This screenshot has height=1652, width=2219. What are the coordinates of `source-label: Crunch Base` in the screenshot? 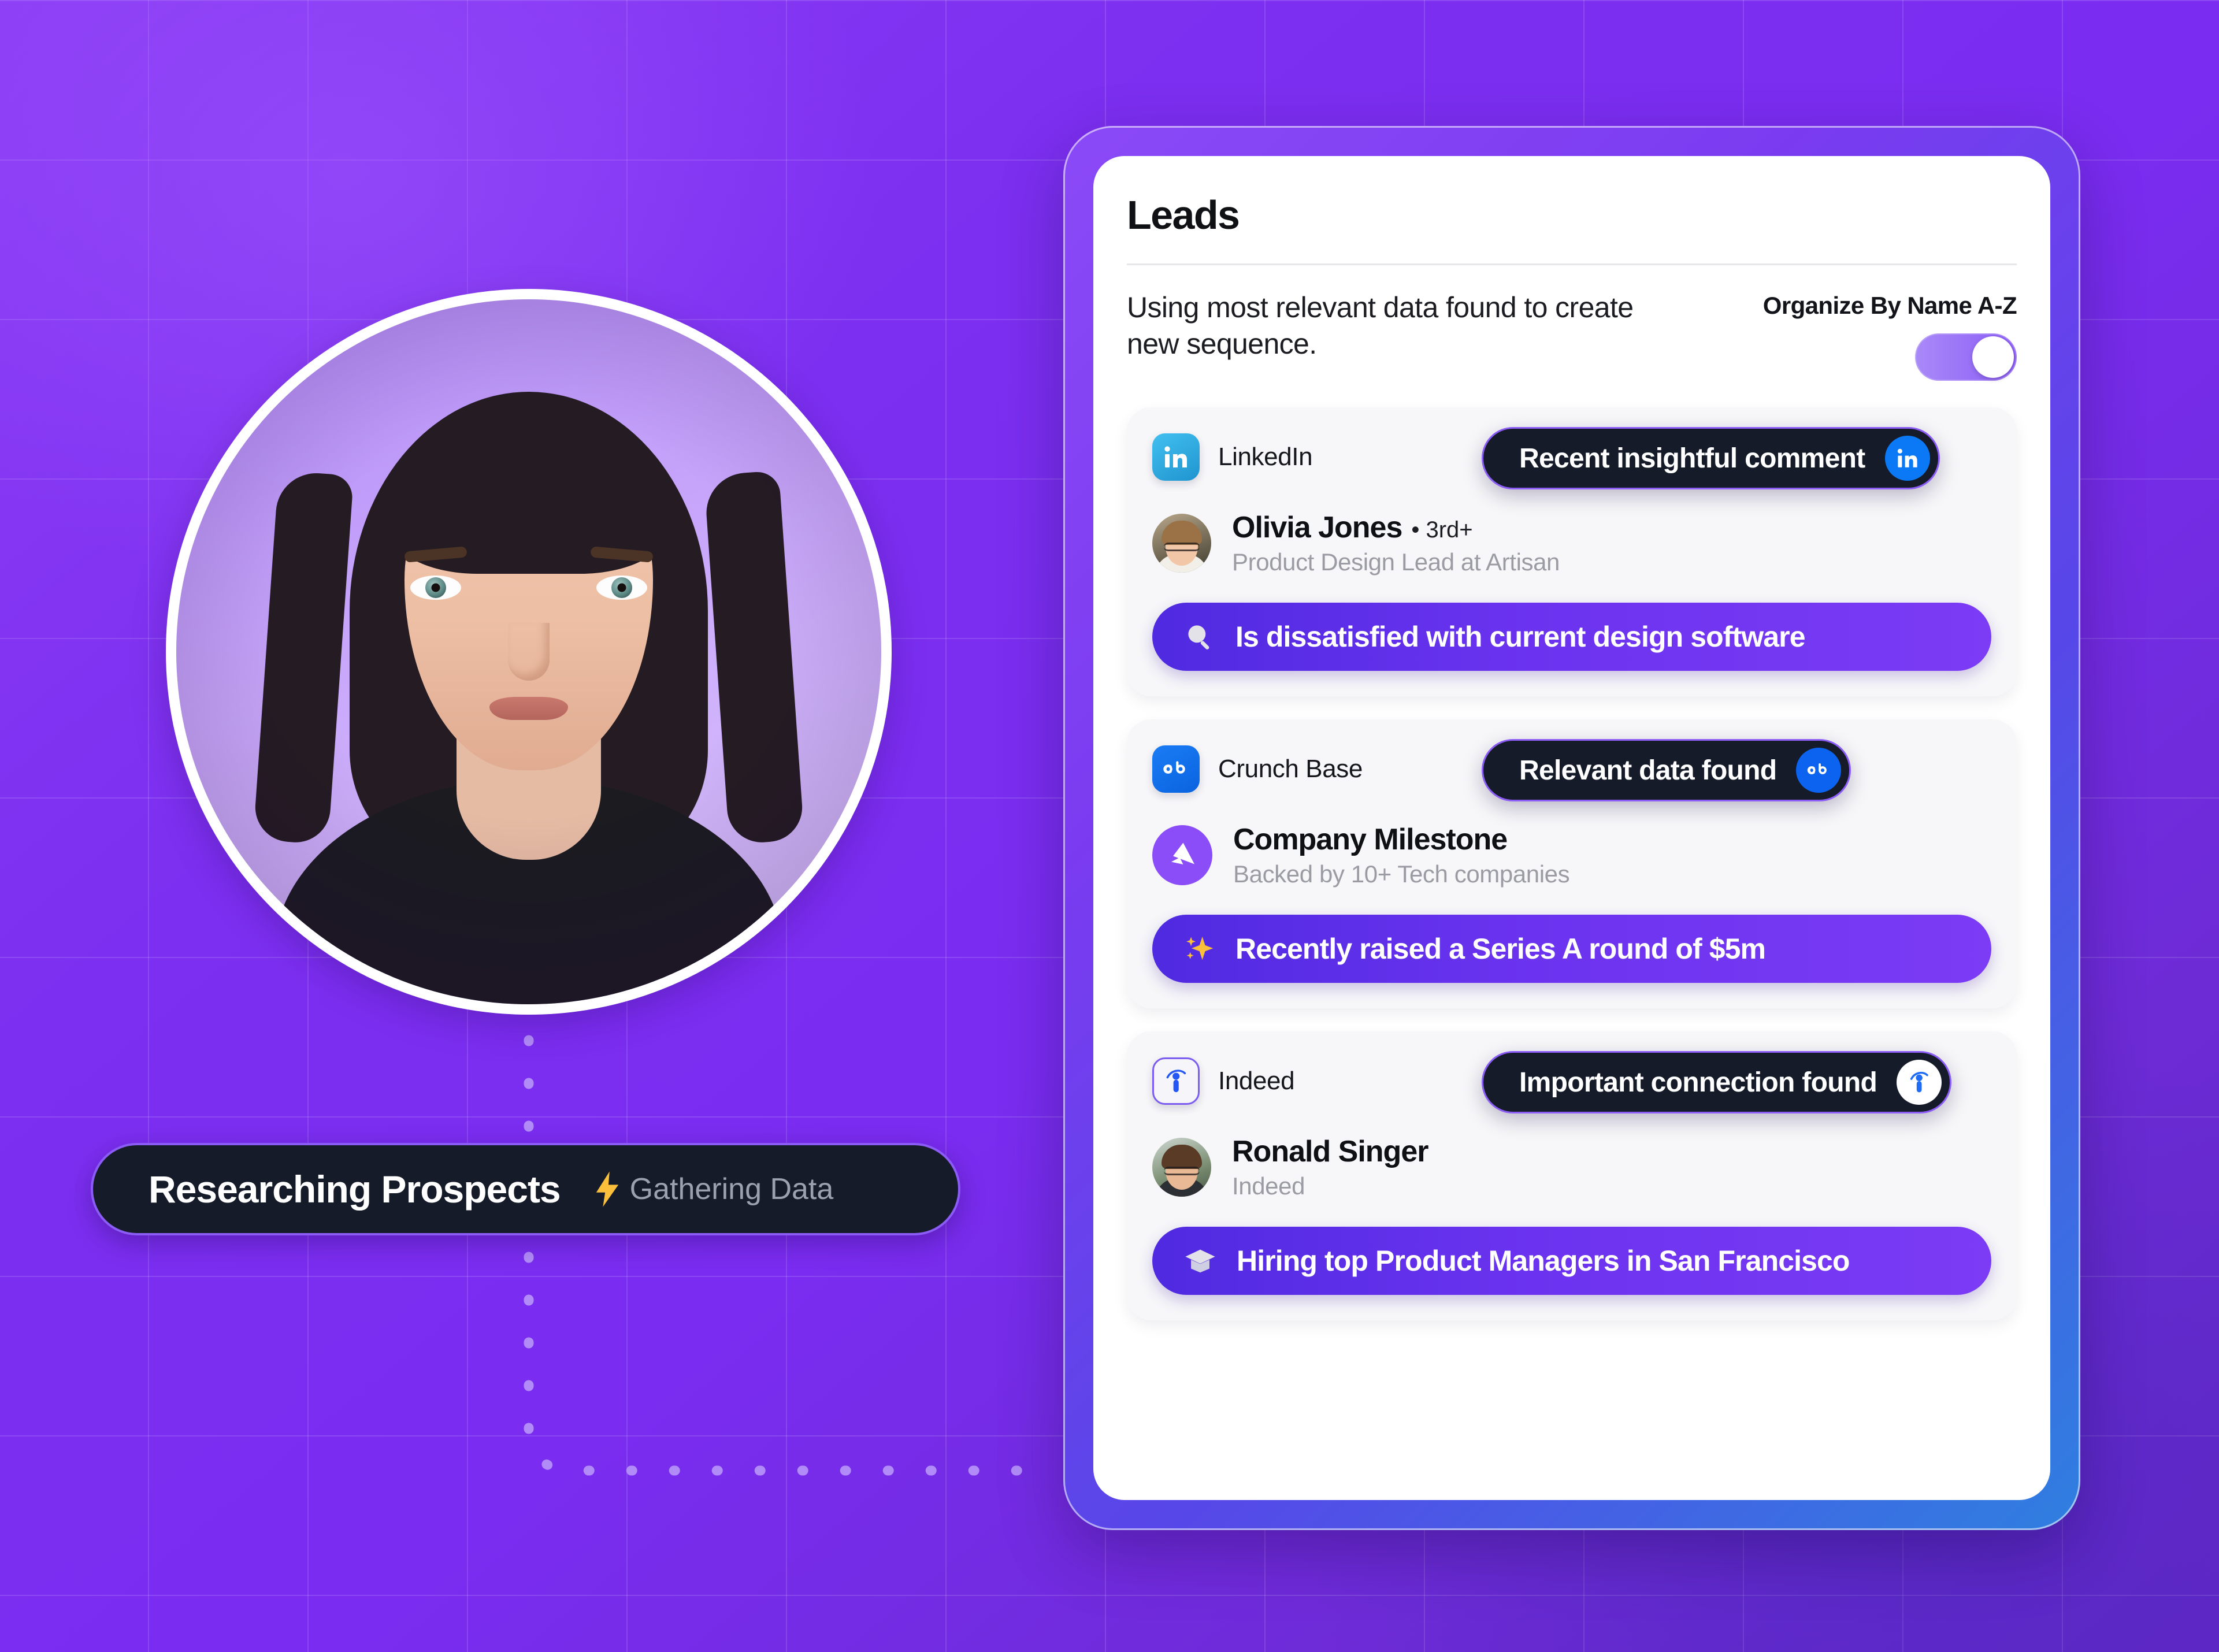 It's located at (1291, 769).